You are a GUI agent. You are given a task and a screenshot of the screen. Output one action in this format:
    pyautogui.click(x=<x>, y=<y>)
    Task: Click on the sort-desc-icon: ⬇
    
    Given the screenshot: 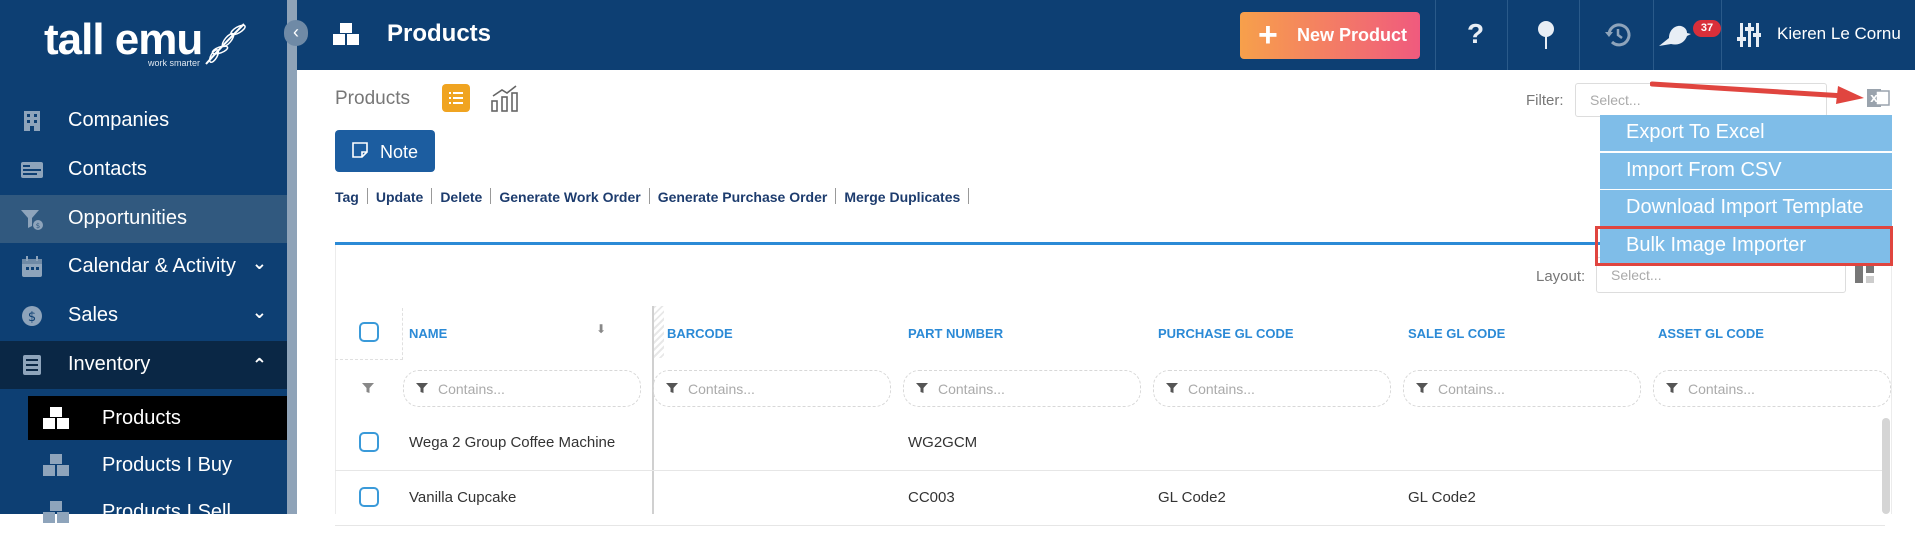 What is the action you would take?
    pyautogui.click(x=601, y=329)
    